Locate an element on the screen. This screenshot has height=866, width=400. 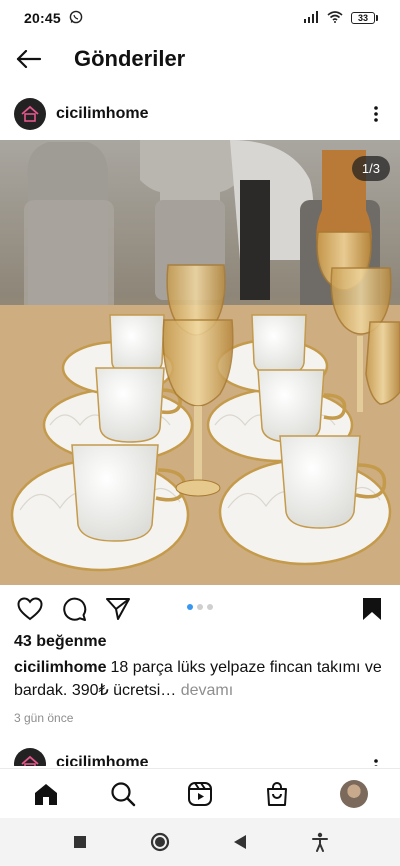
circle-icon is located at coordinates (160, 842).